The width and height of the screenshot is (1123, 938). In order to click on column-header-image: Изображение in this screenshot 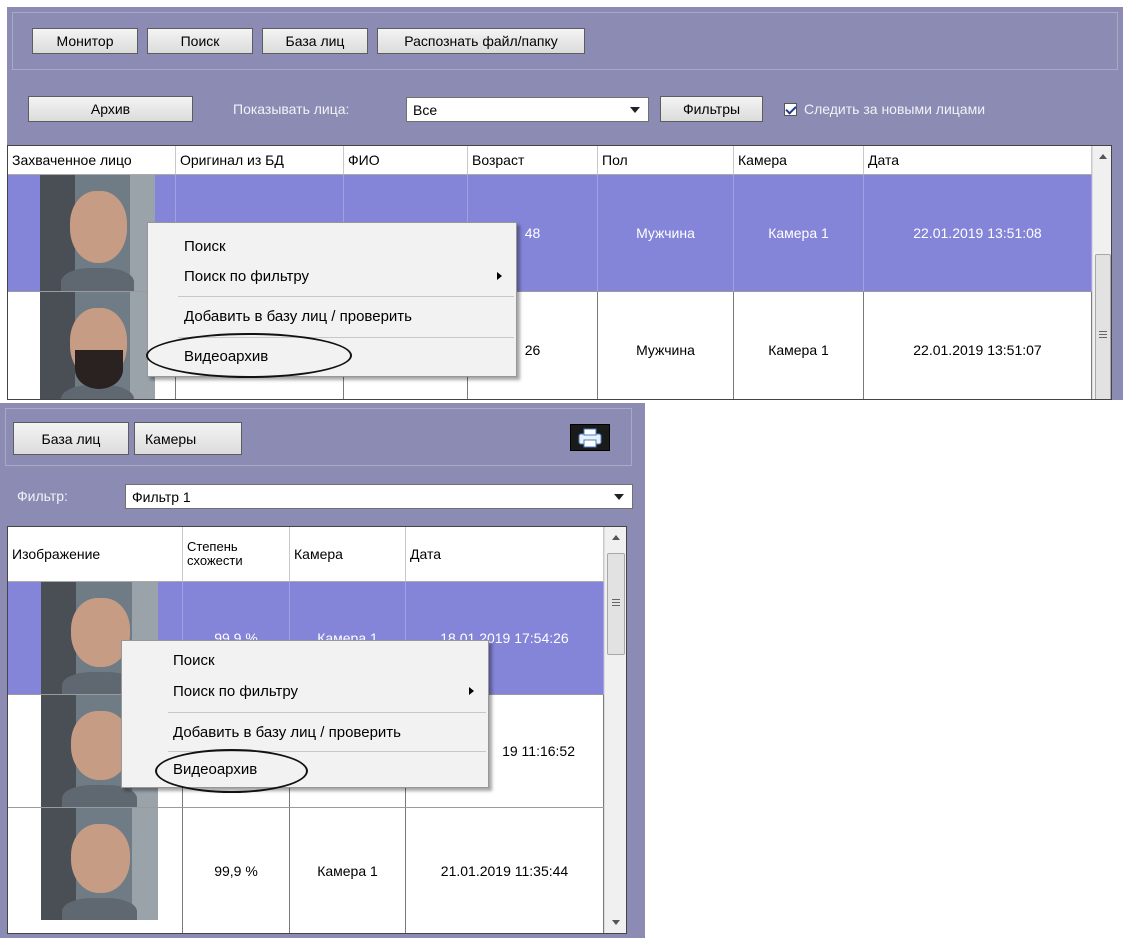, I will do `click(95, 554)`.